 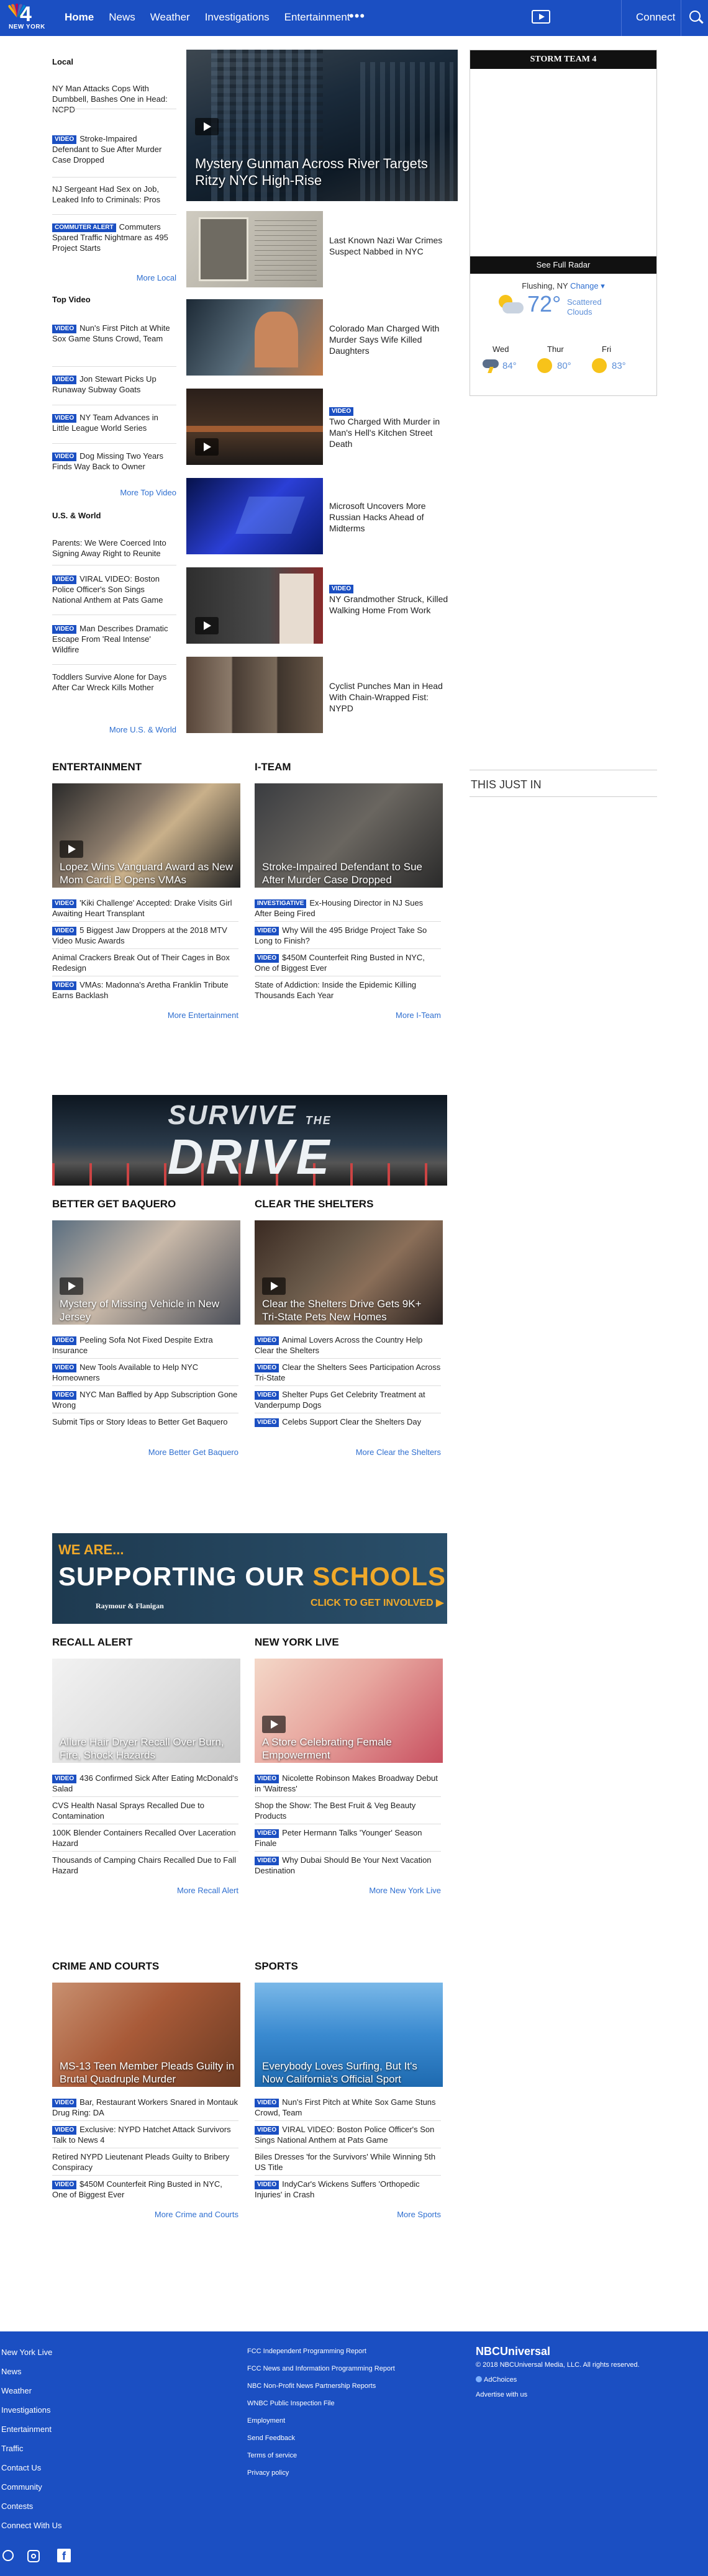 I want to click on change-location-link: Change, so click(x=584, y=285).